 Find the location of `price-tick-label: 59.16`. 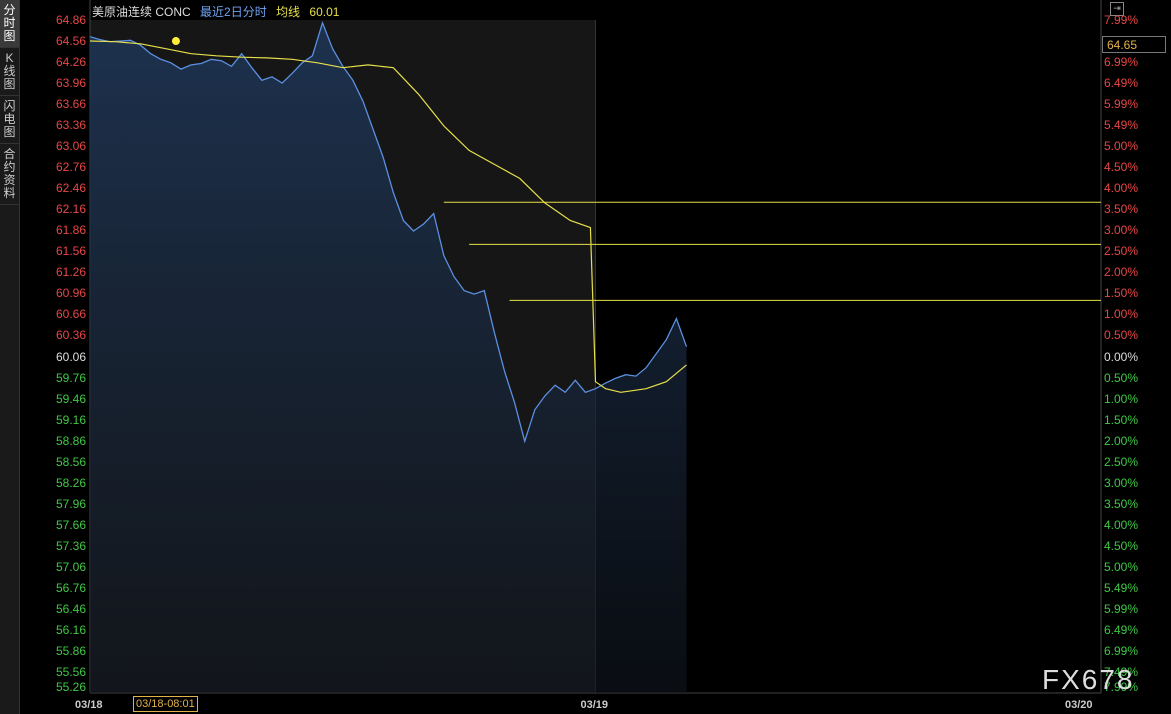

price-tick-label: 59.16 is located at coordinates (71, 419).